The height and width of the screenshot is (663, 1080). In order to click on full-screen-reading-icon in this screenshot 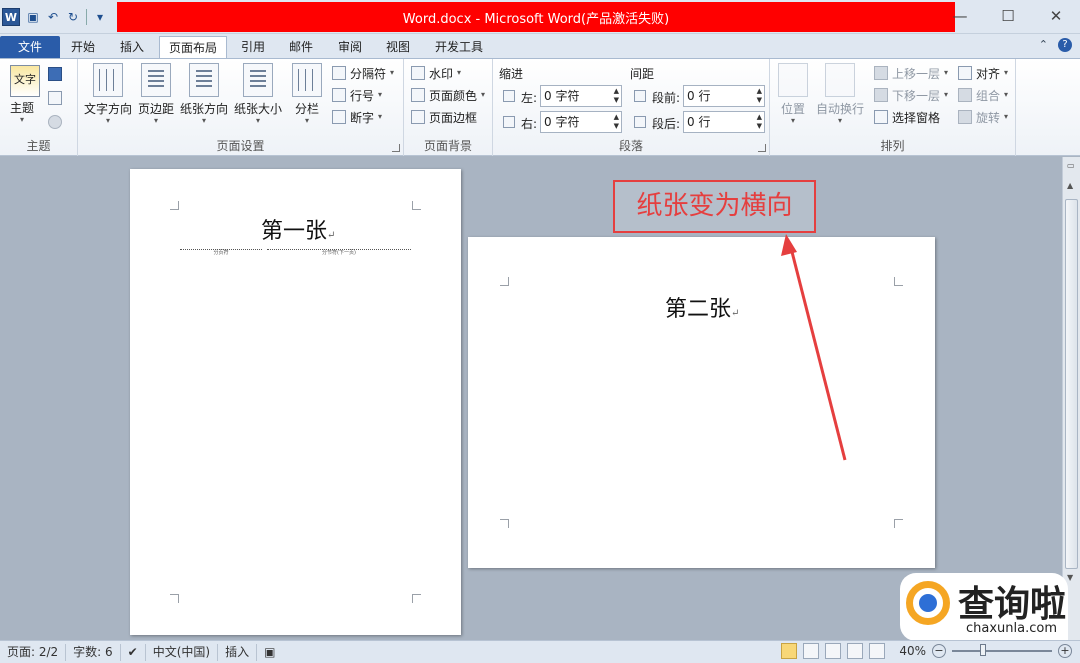, I will do `click(811, 651)`.